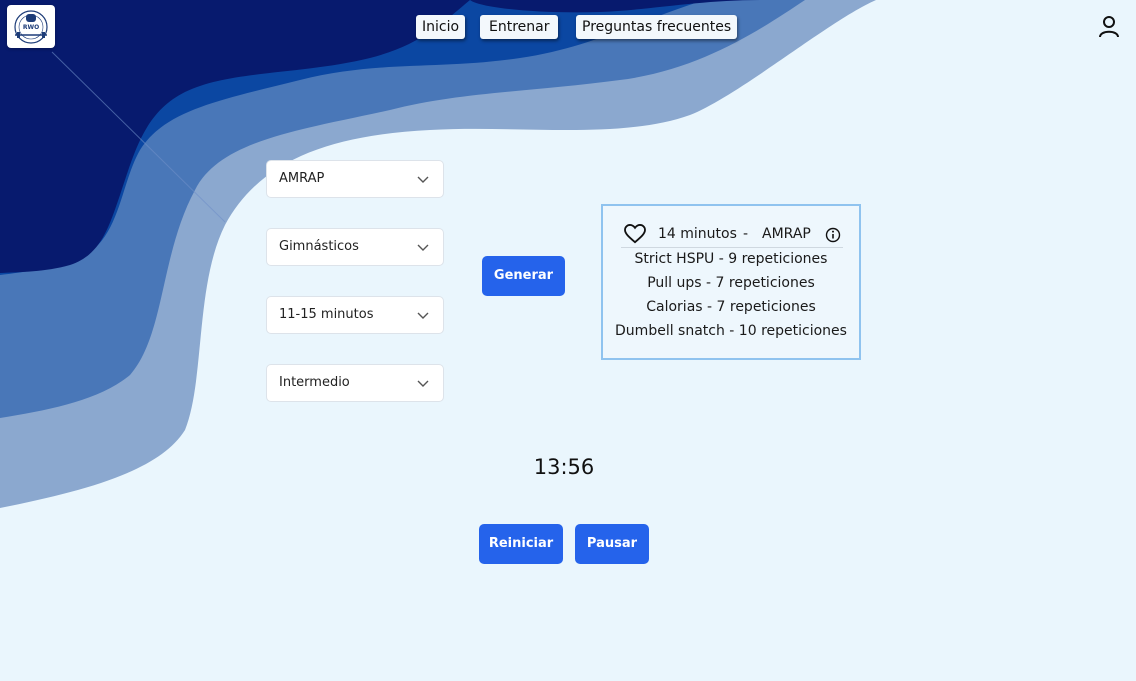 The width and height of the screenshot is (1136, 681). What do you see at coordinates (657, 27) in the screenshot?
I see `nav-preguntas-frecuentes: Preguntas frecuentes` at bounding box center [657, 27].